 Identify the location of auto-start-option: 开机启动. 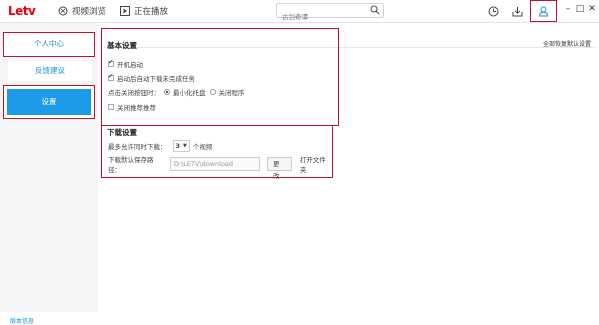
(125, 63).